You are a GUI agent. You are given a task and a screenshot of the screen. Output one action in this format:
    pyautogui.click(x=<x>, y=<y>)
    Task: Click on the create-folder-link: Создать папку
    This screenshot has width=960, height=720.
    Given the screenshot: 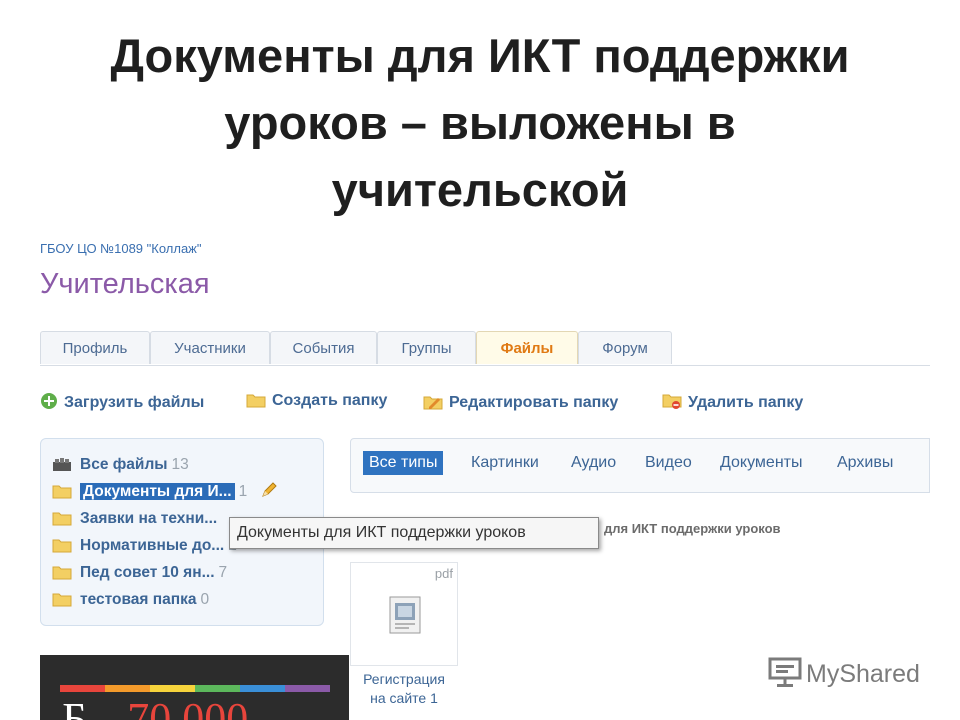 What is the action you would take?
    pyautogui.click(x=316, y=401)
    